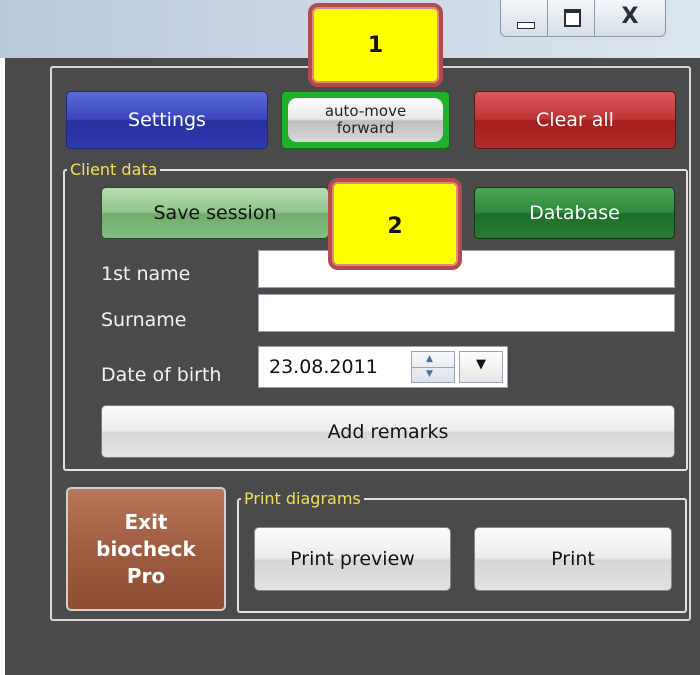  Describe the element at coordinates (323, 367) in the screenshot. I see `date-of-birth-value: 23.08.2011` at that location.